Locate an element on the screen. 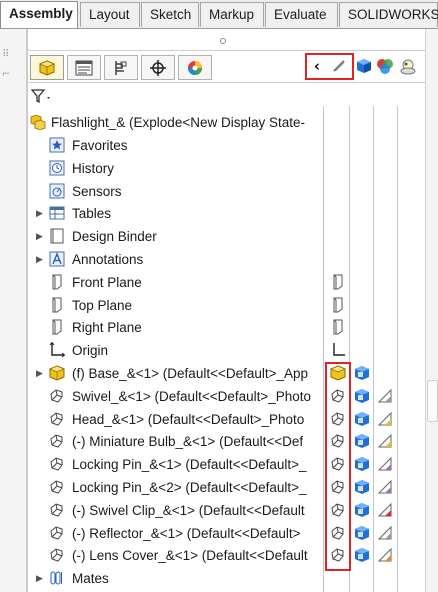 The width and height of the screenshot is (438, 592). tab-solidworks: SOLIDWORKS is located at coordinates (388, 14).